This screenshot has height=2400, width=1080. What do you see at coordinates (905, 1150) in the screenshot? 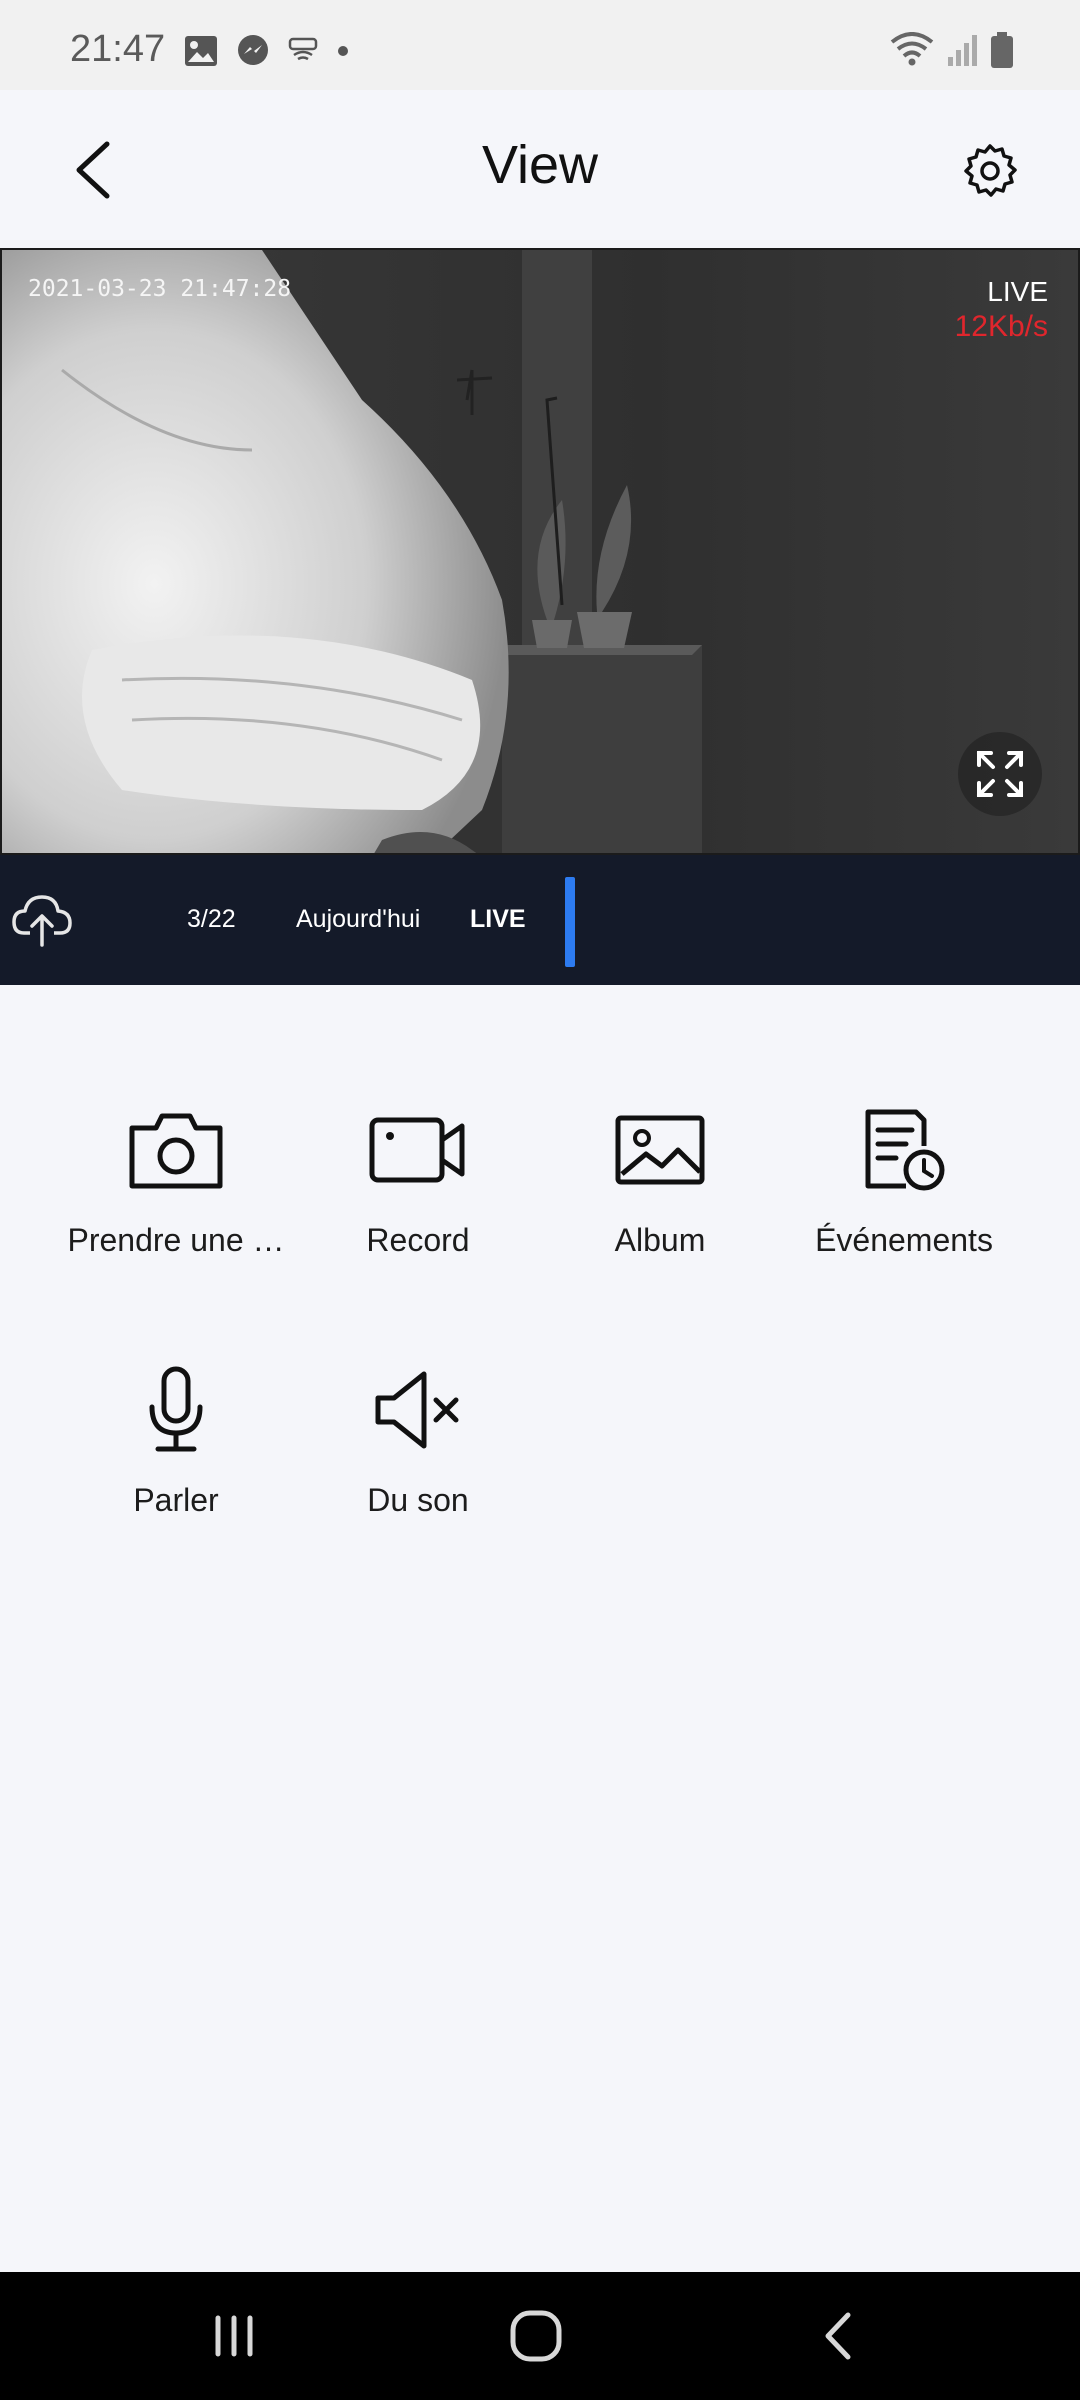
I see `events-document-clock-icon` at bounding box center [905, 1150].